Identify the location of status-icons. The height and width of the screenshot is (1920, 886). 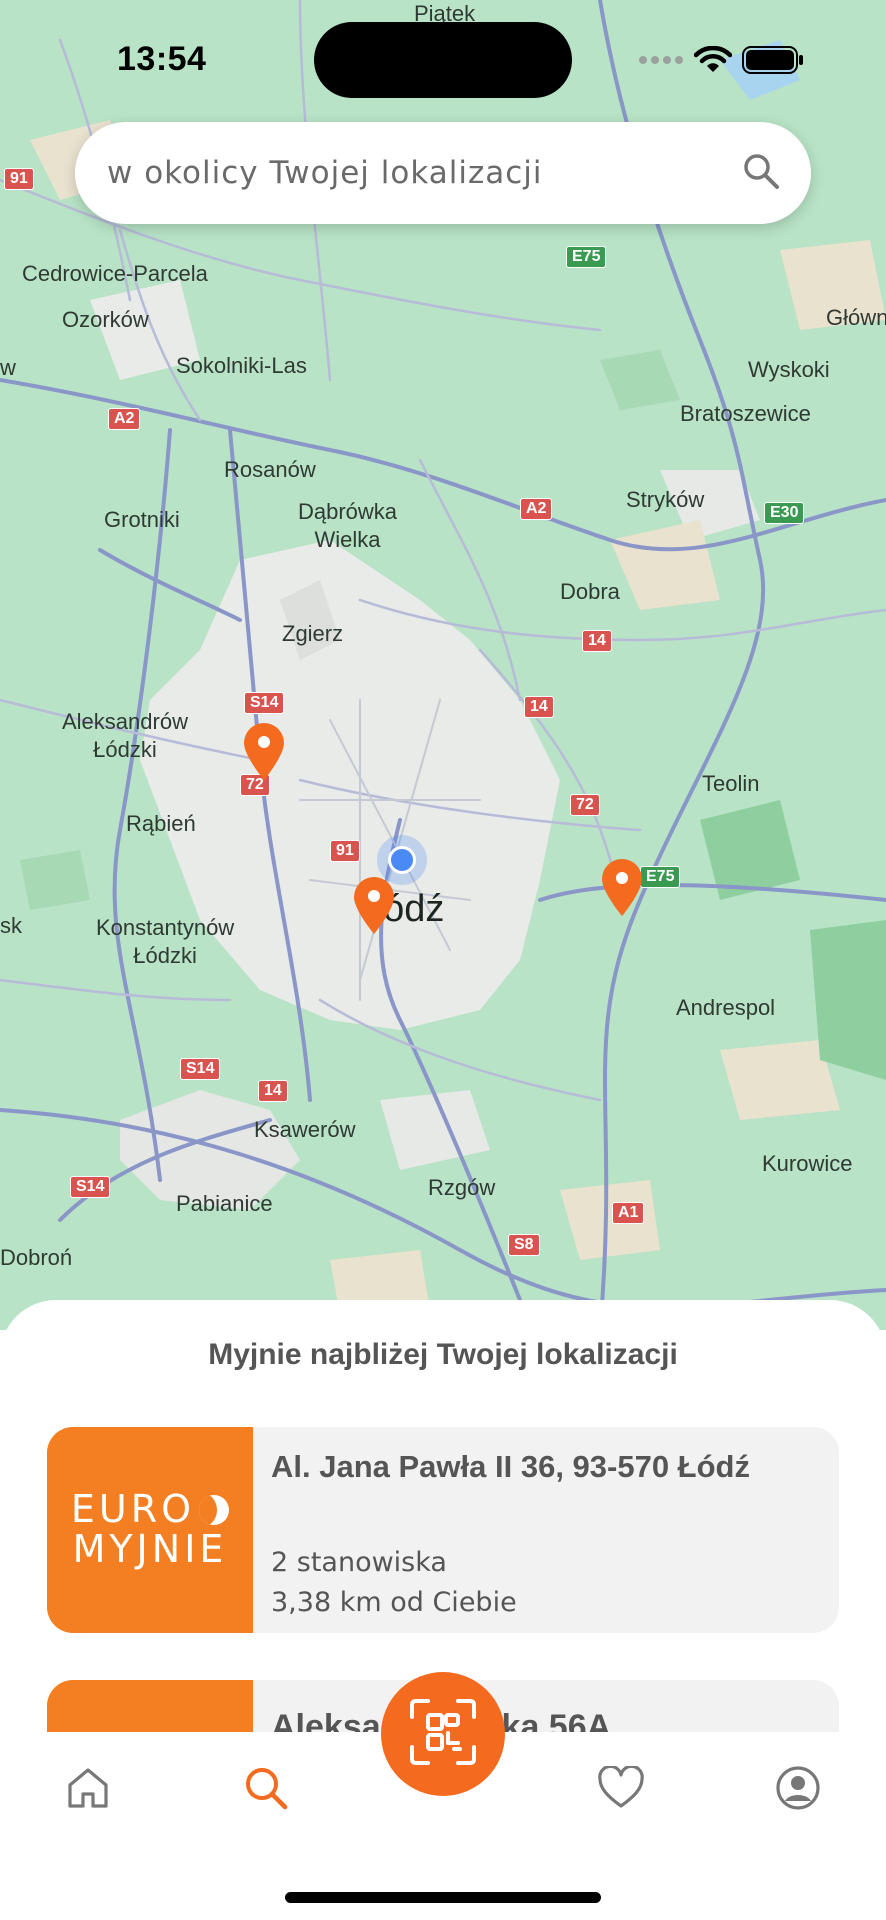
(721, 62).